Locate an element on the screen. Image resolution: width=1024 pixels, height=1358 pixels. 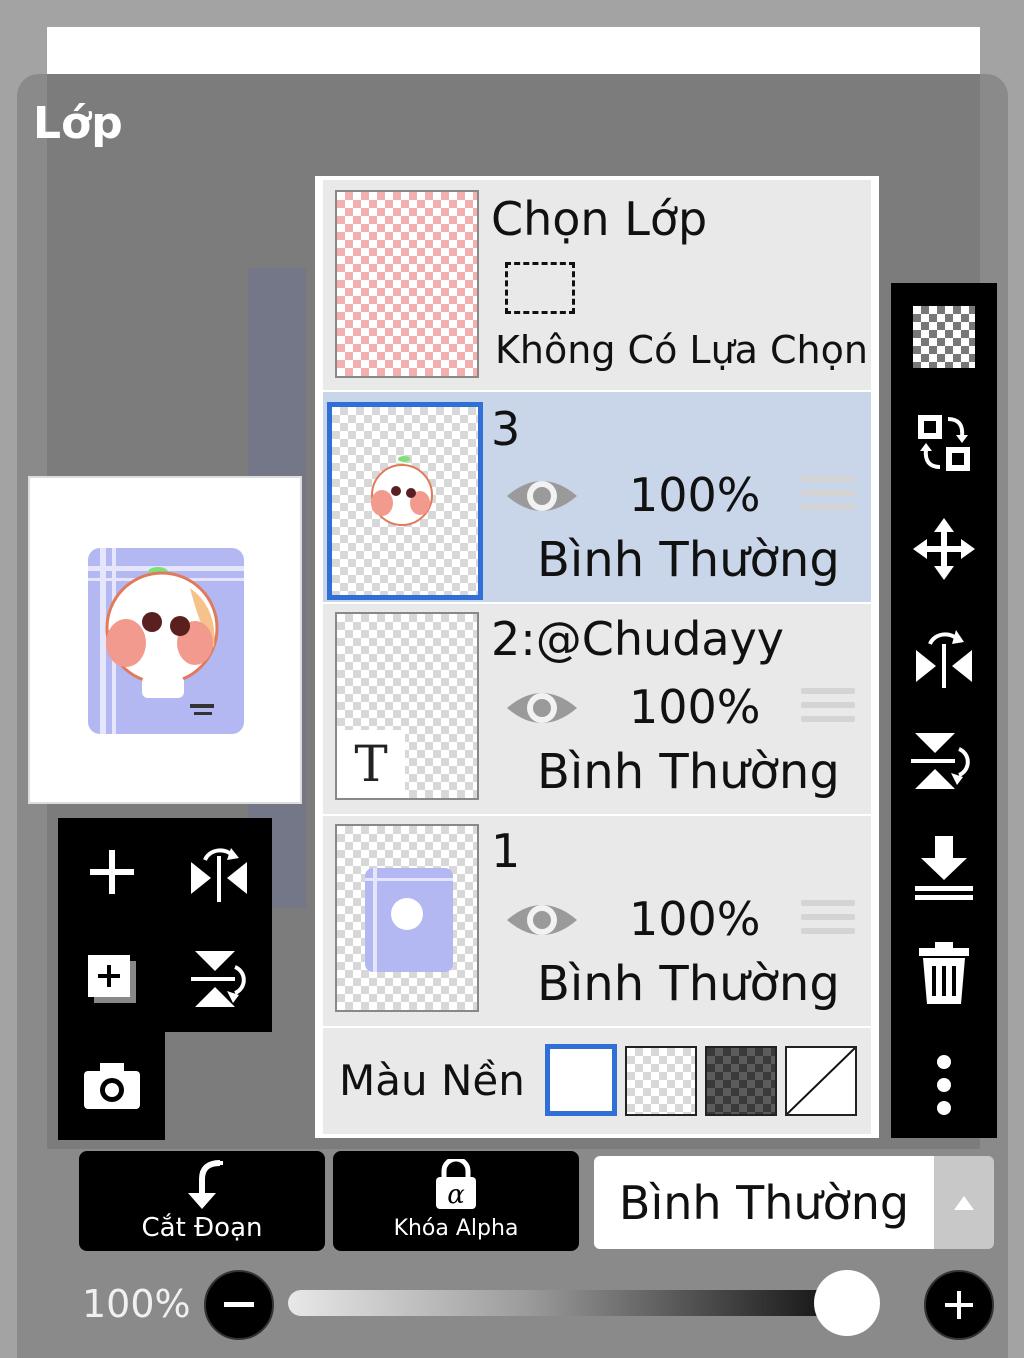
layer-row: 1 100% Bình Thường is located at coordinates (597, 921).